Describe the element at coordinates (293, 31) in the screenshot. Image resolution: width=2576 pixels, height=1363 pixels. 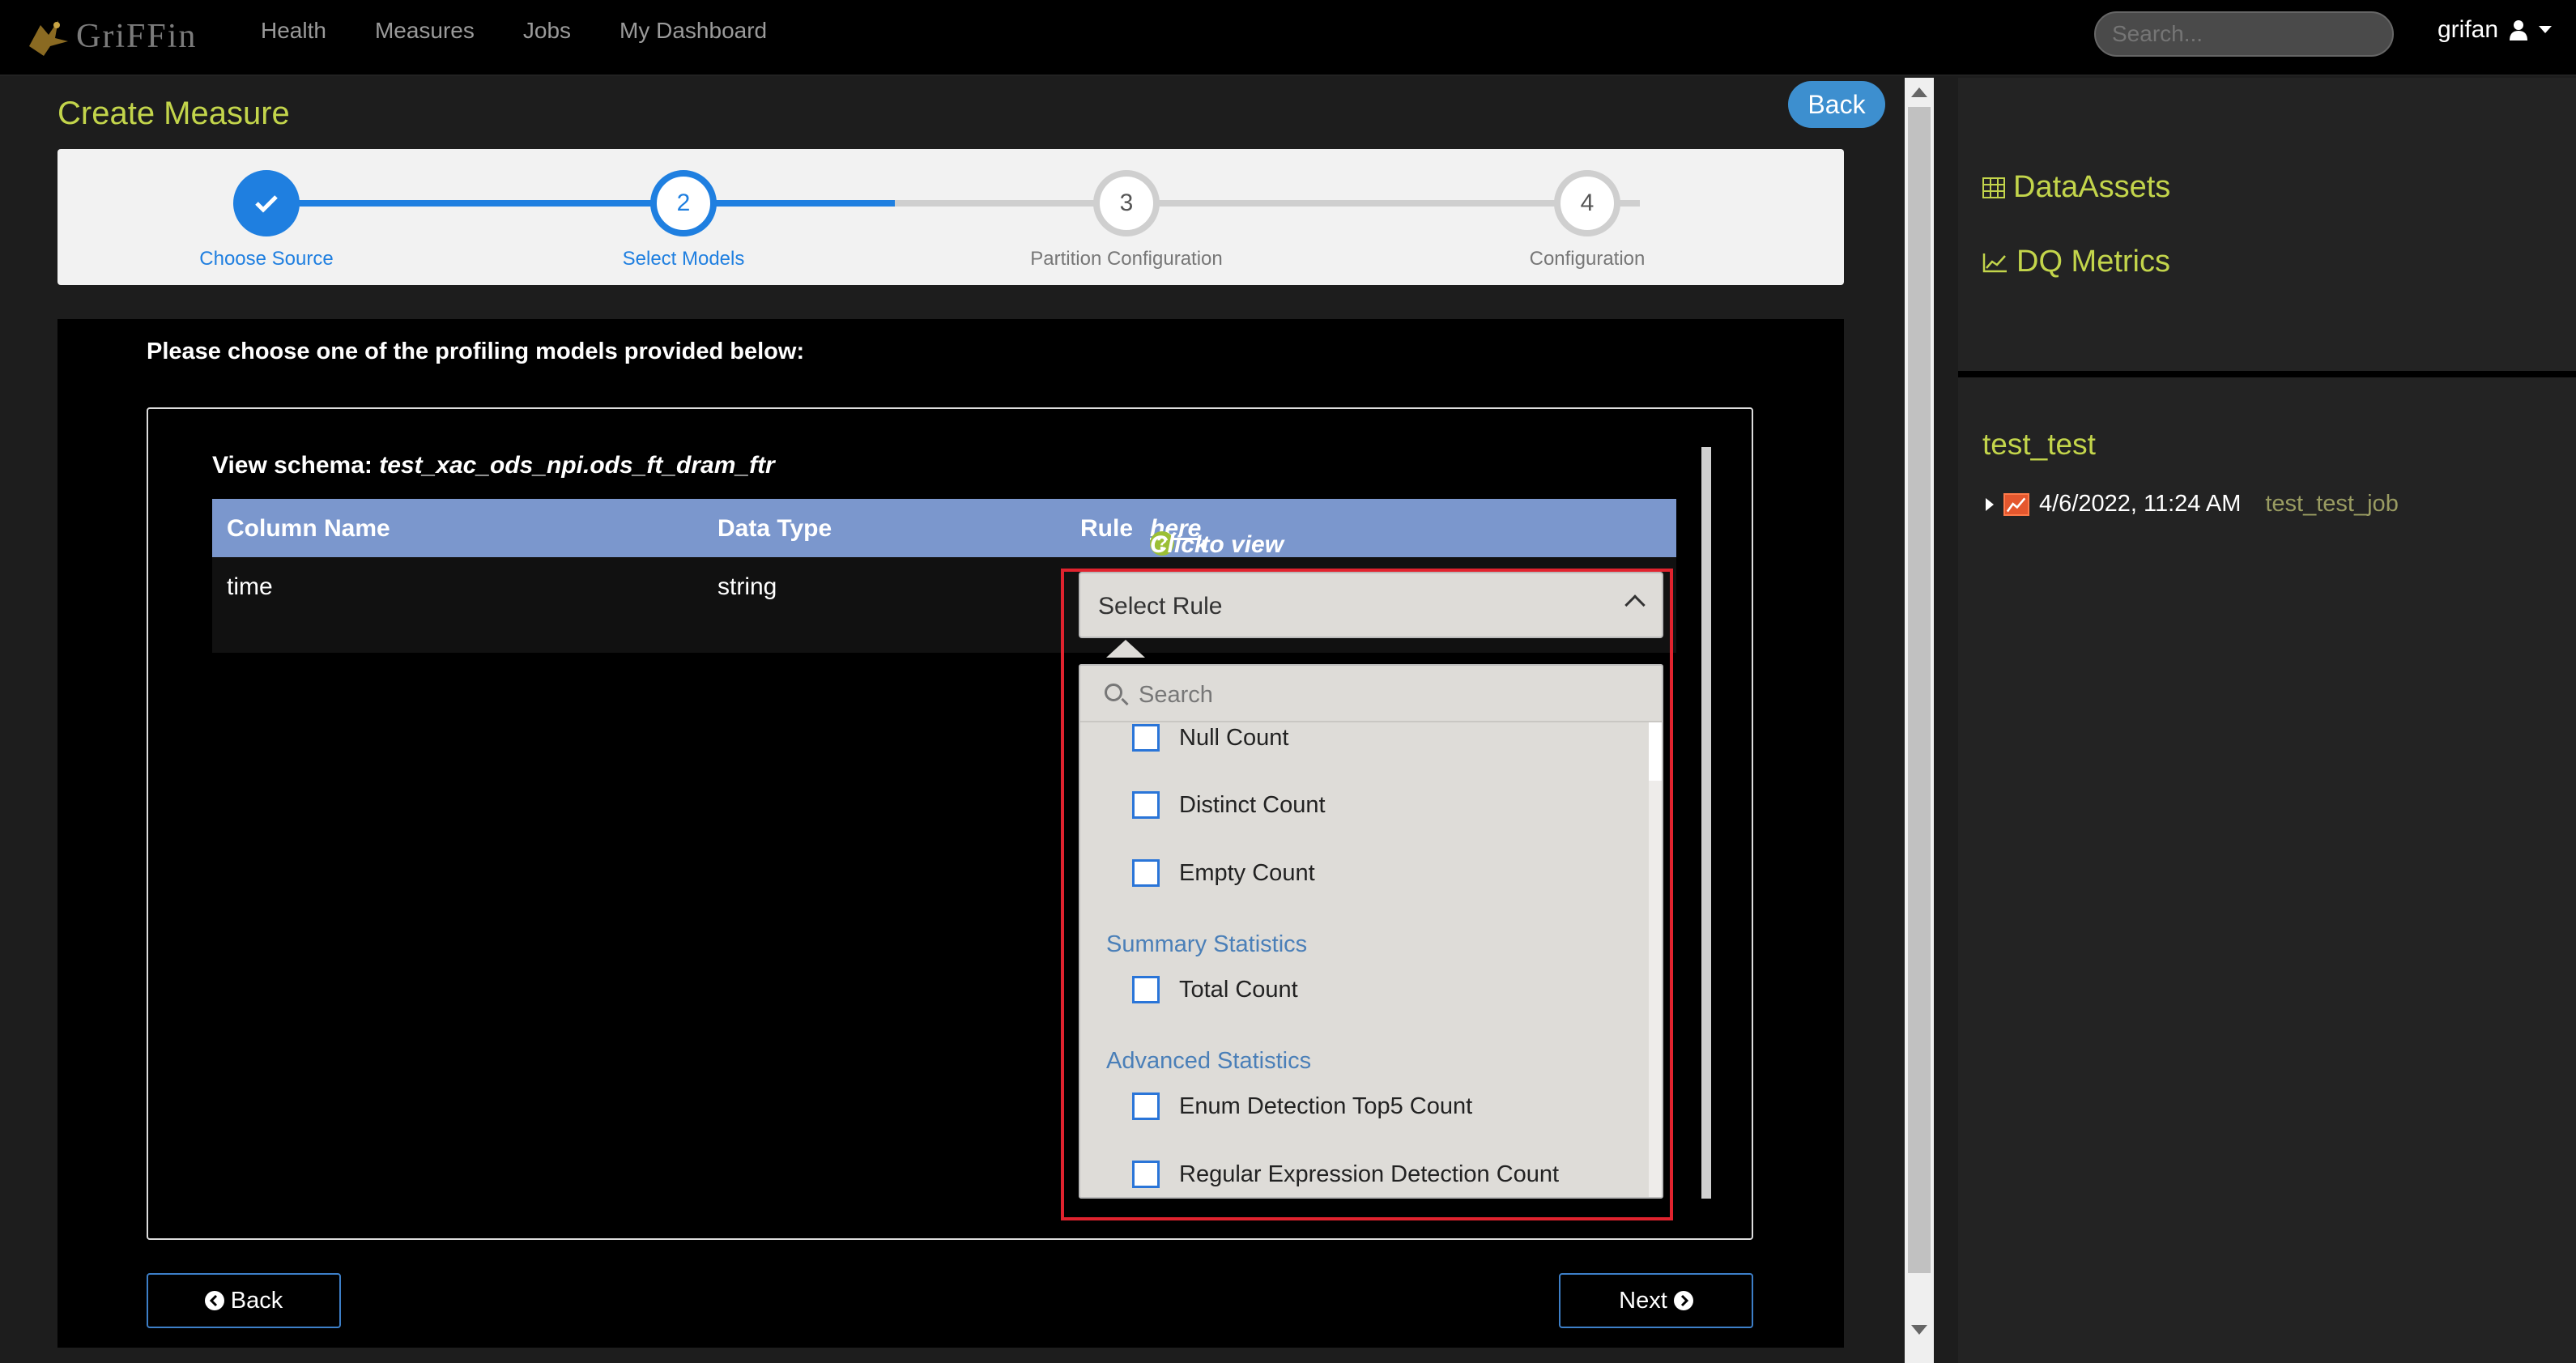
I see `nav-health: Health` at that location.